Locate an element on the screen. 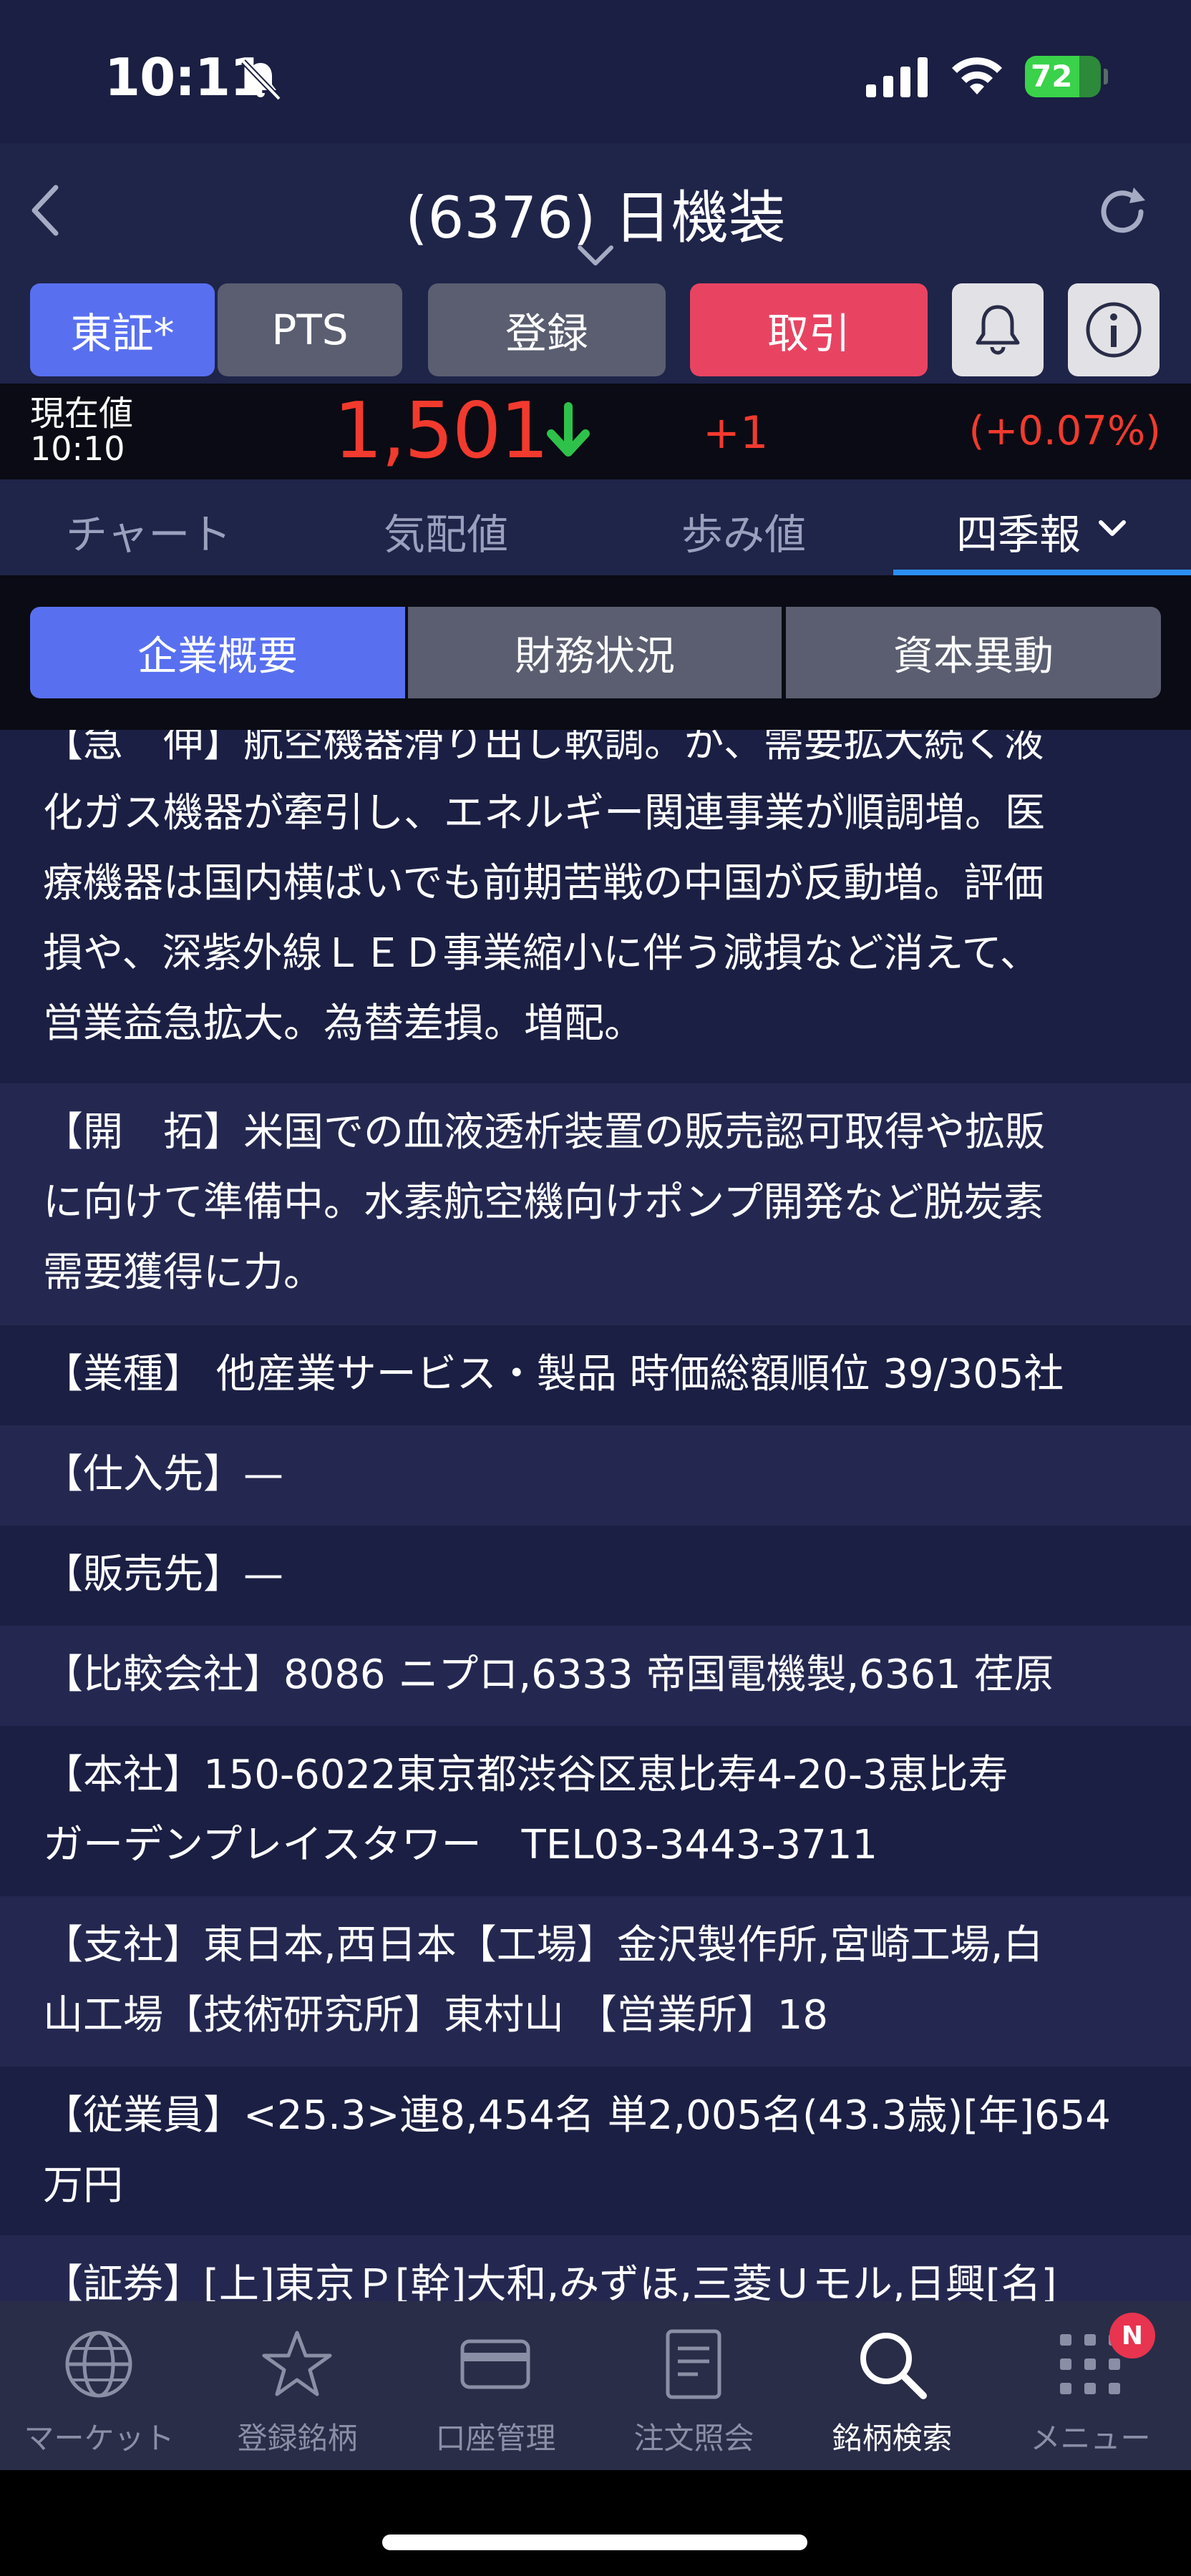  battery-icon: 72 is located at coordinates (1066, 76).